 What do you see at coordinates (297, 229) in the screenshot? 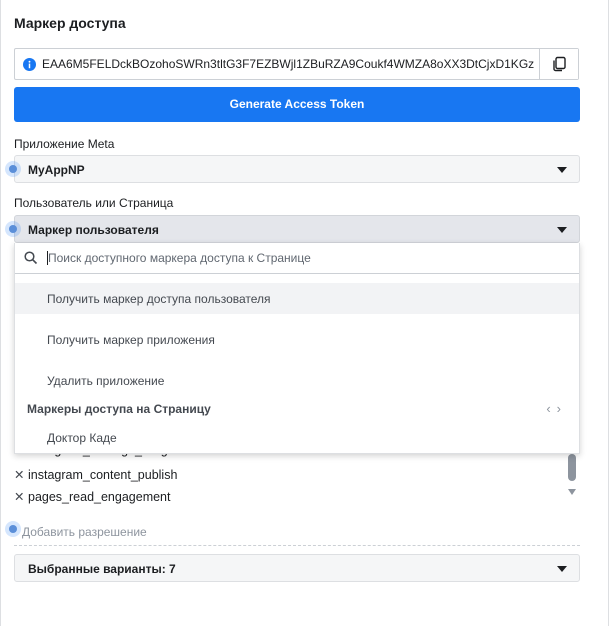
I see `user-or-page-select: Маркер пользователя` at bounding box center [297, 229].